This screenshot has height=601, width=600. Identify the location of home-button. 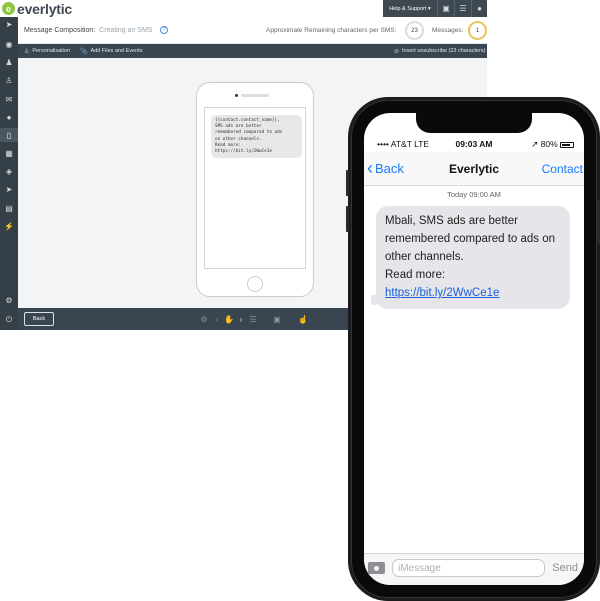
(255, 284).